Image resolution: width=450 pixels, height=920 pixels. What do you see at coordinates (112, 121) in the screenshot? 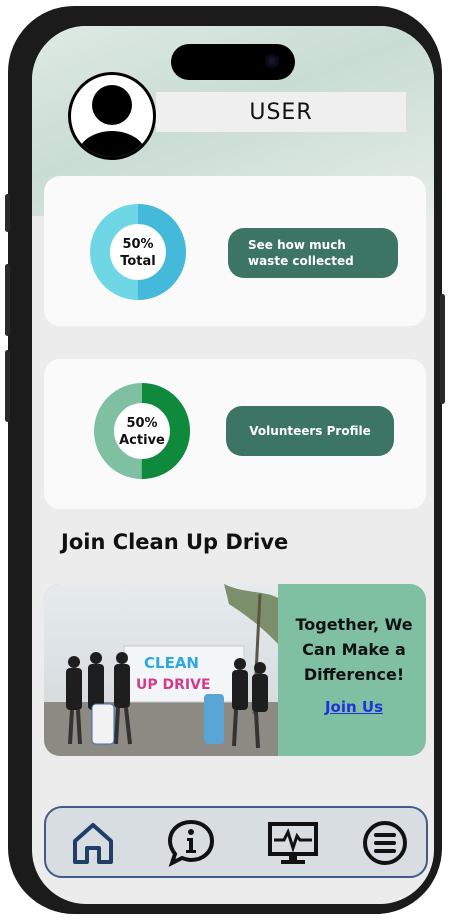
I see `user-silhouette-icon` at bounding box center [112, 121].